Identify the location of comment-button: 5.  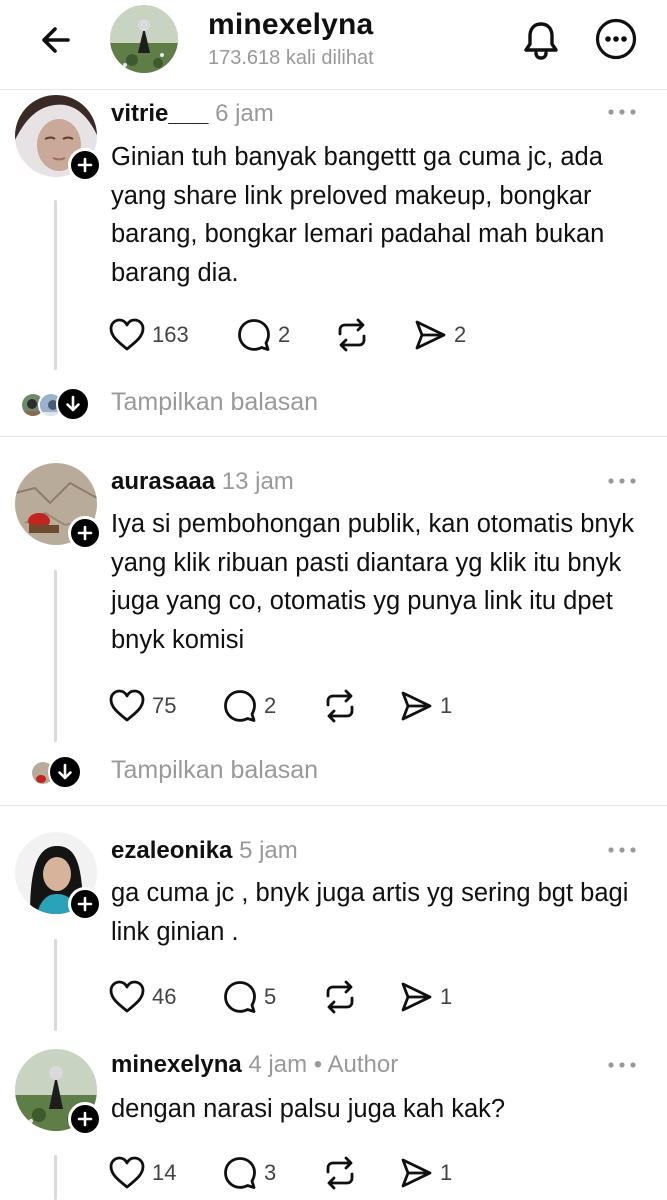
(249, 997).